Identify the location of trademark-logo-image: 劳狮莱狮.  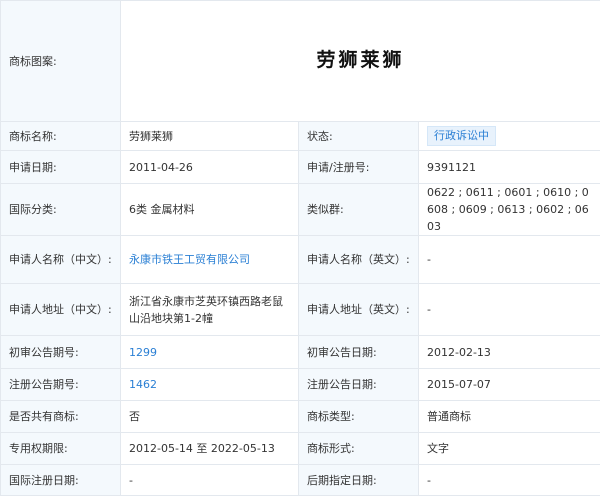
(361, 60).